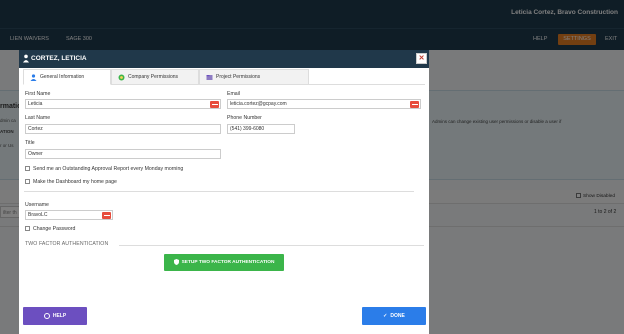 Image resolution: width=624 pixels, height=334 pixels. I want to click on modal-title: CORTEZ, LETICIA, so click(59, 58).